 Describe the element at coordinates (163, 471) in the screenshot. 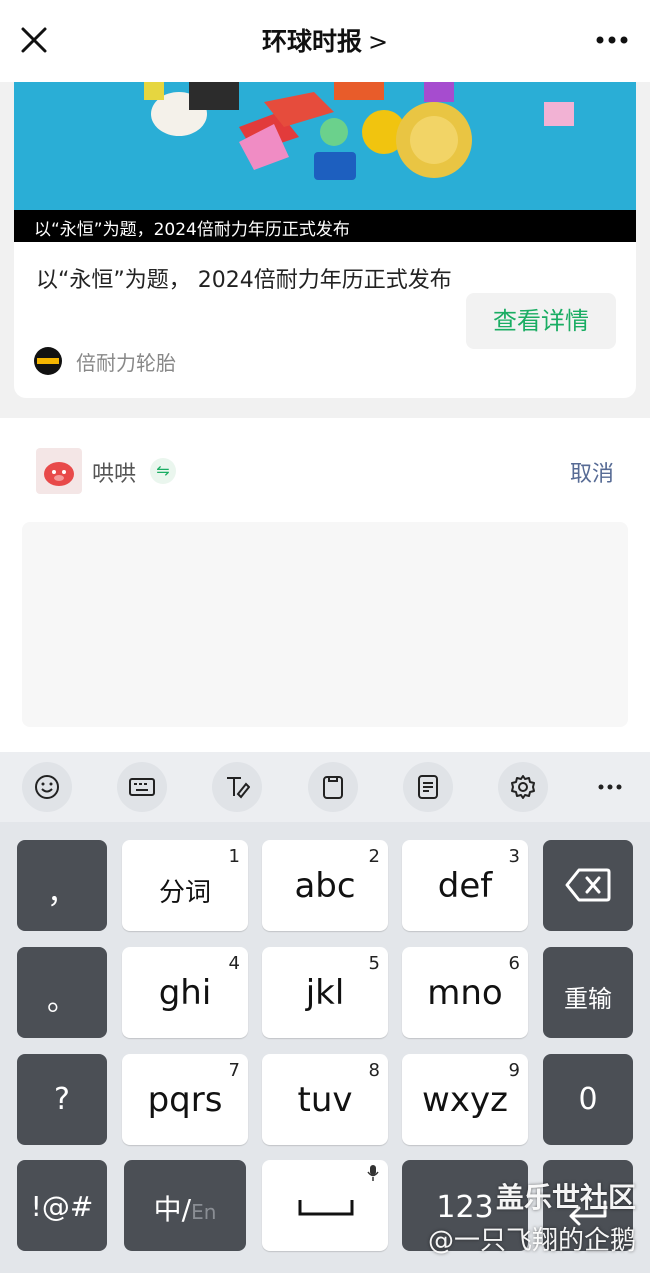

I see `switch-account-icon: ⇋` at that location.